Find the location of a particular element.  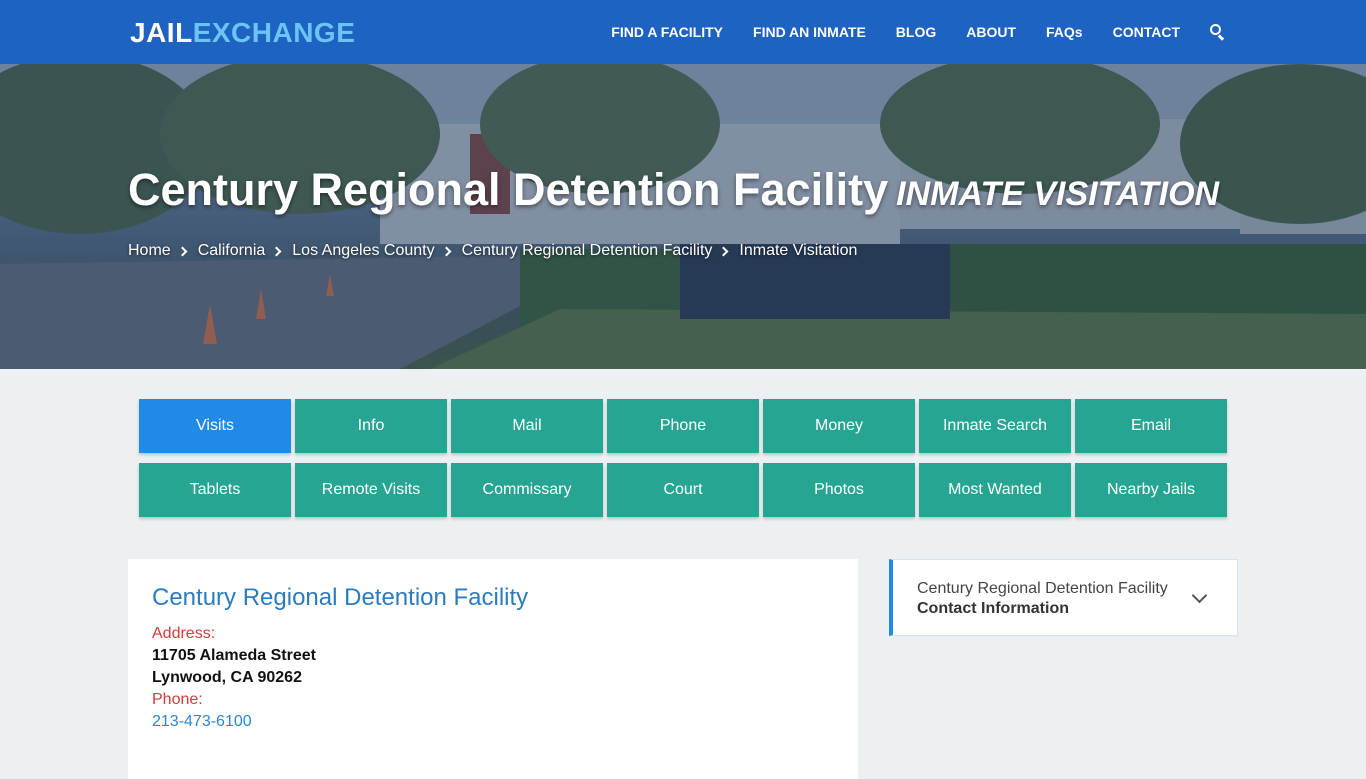

tab-inmate-search: Inmate Search is located at coordinates (995, 426).